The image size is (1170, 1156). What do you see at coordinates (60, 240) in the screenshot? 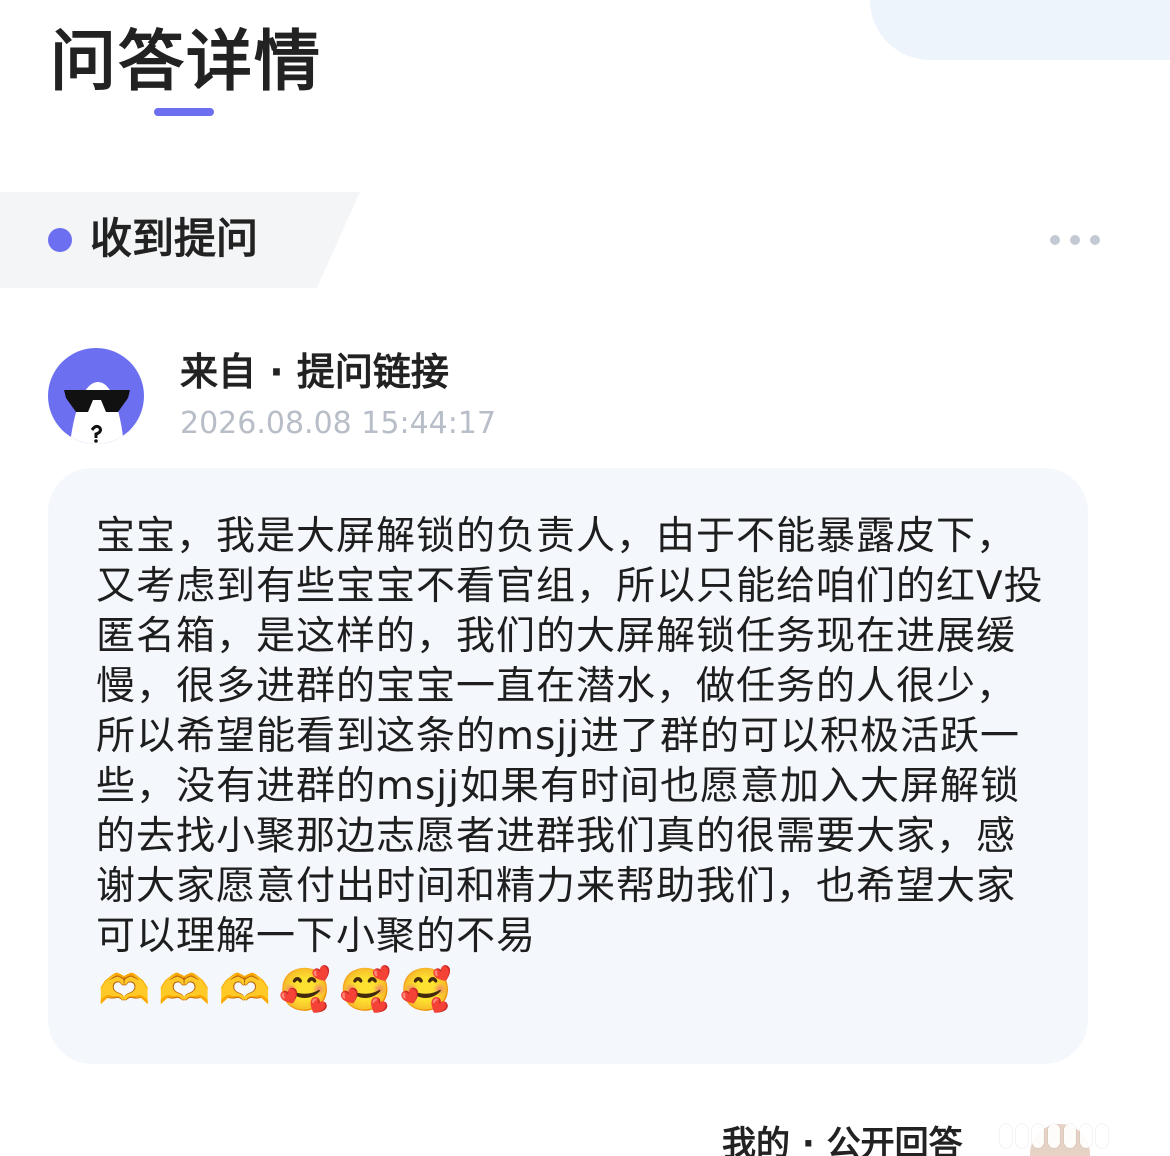
I see `section-dot-icon` at bounding box center [60, 240].